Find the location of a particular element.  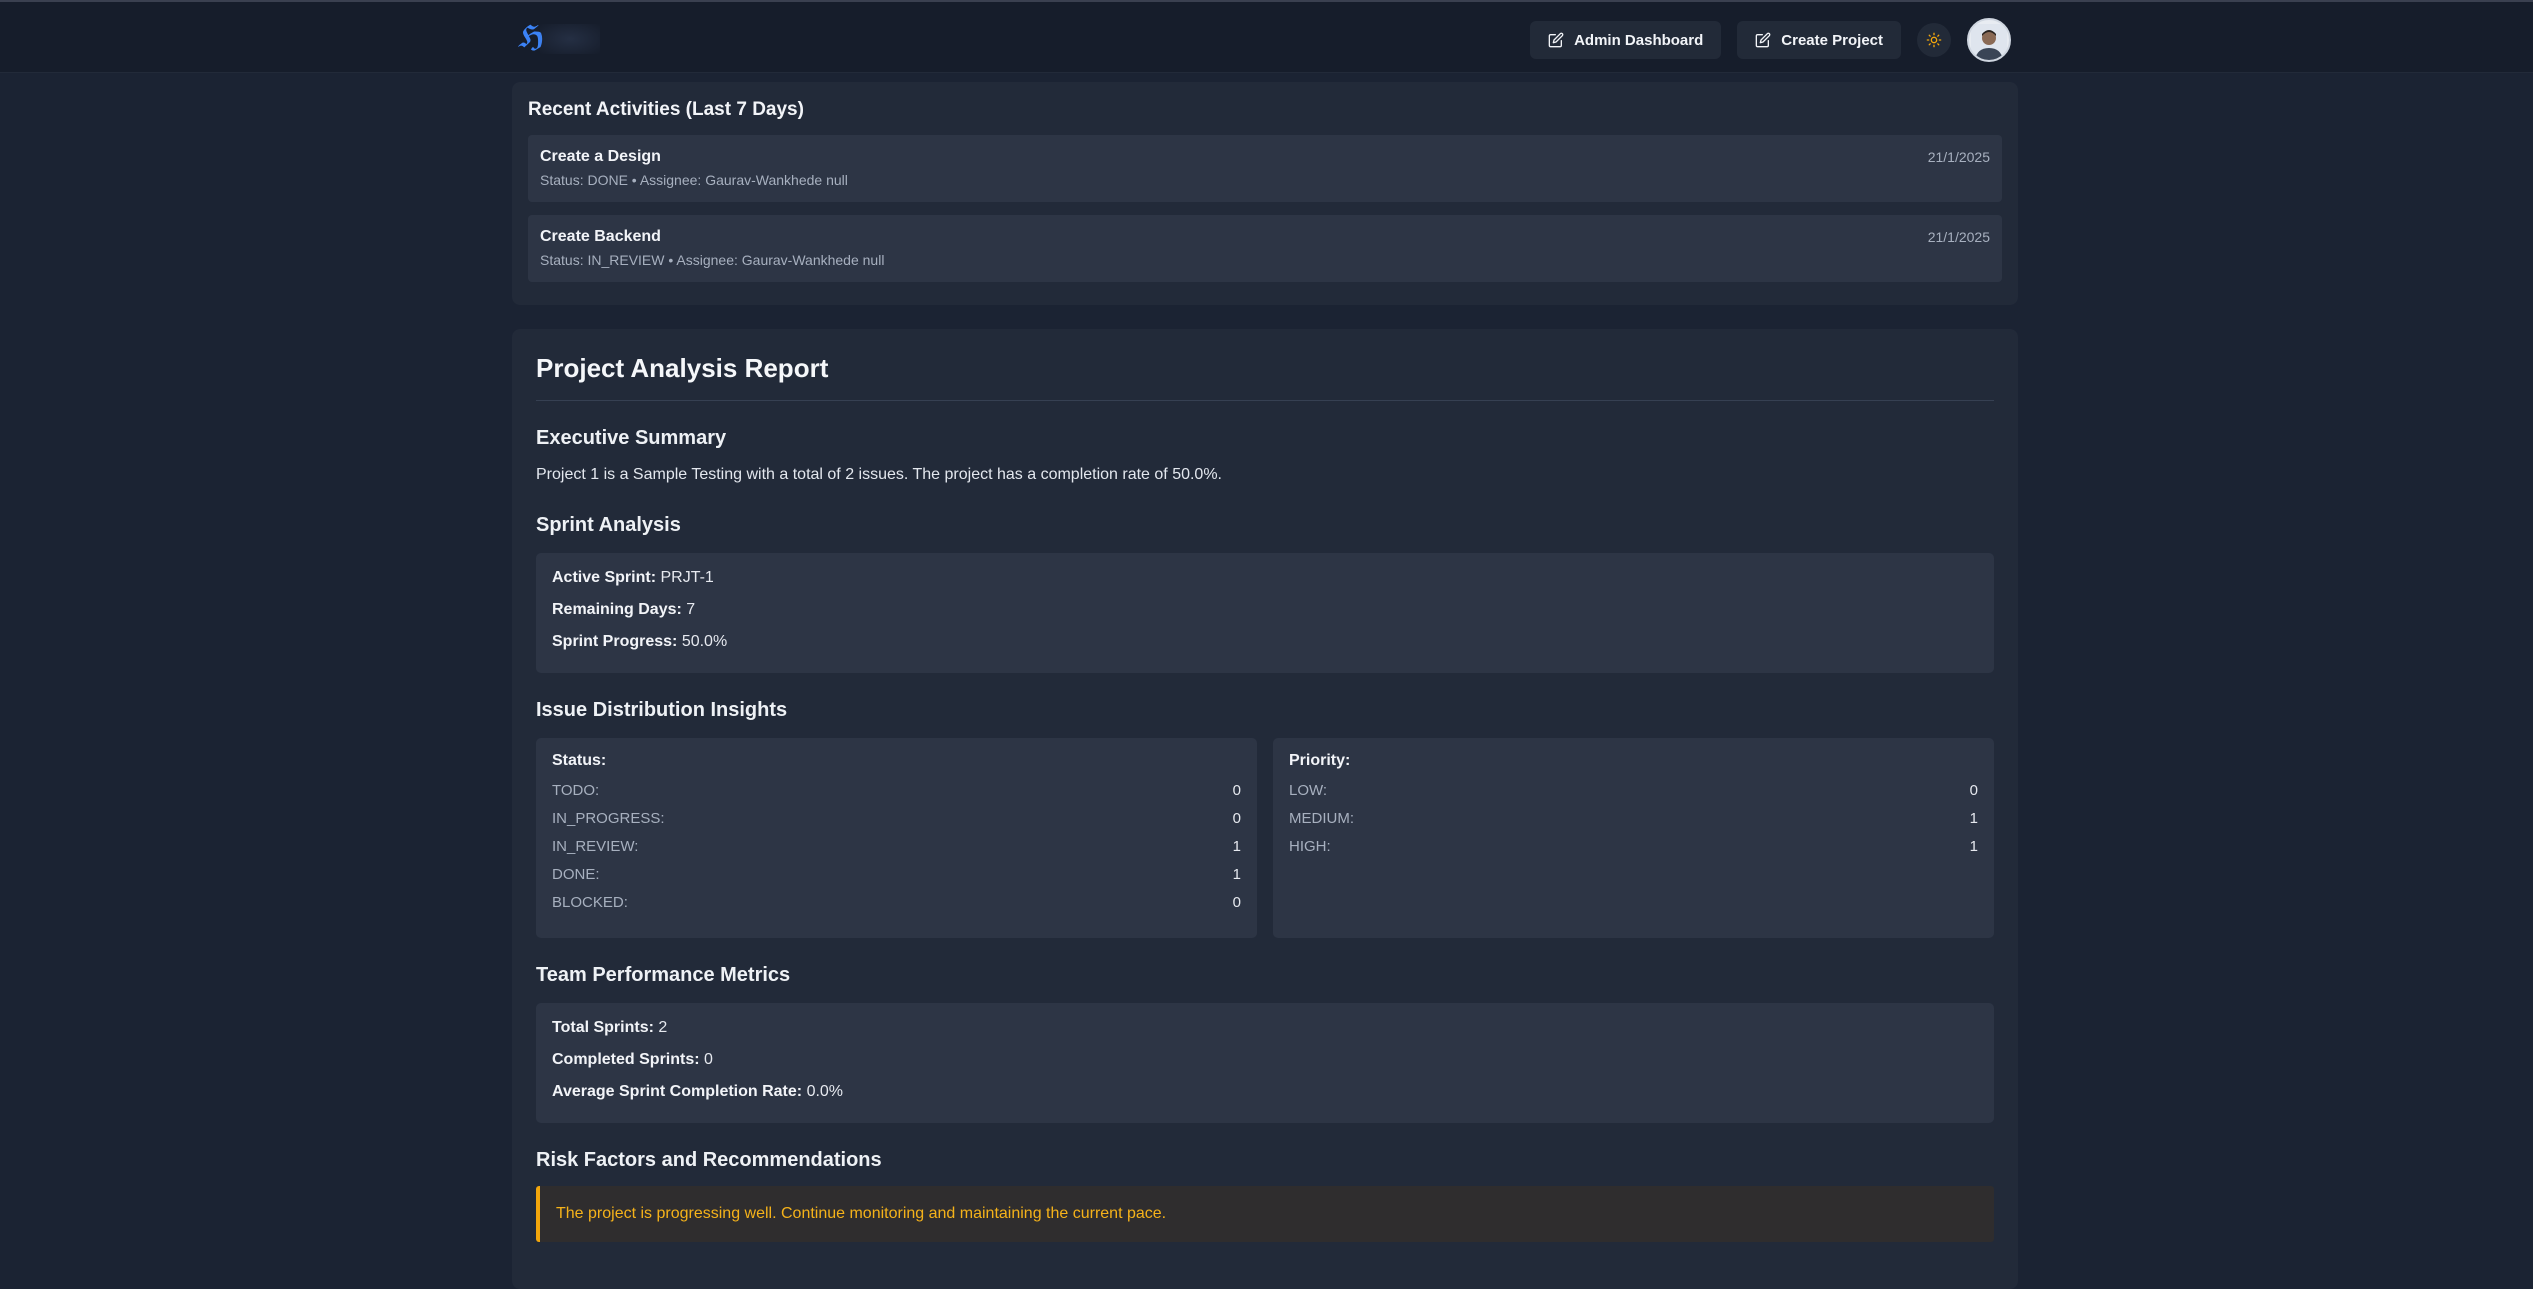

avg-completion-value: 0.0% is located at coordinates (825, 1091).